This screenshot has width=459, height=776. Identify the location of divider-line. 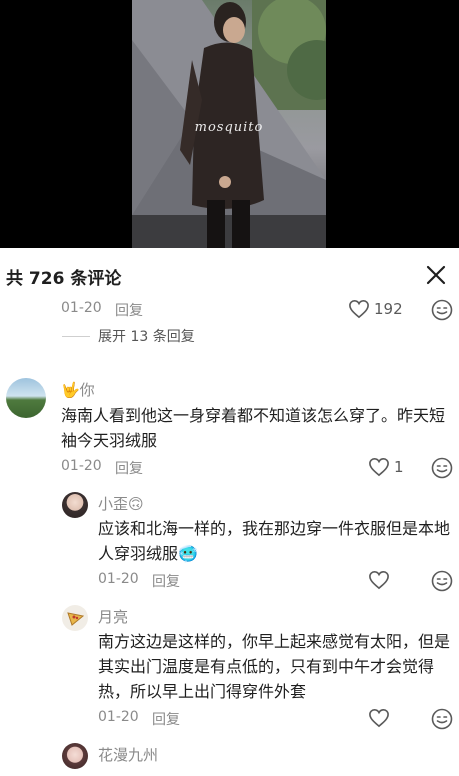
(76, 336).